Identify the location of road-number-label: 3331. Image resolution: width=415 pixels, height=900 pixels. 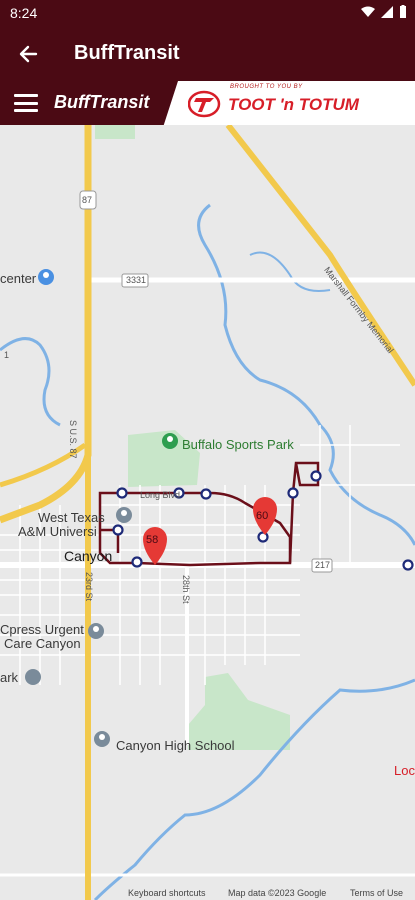
(136, 280).